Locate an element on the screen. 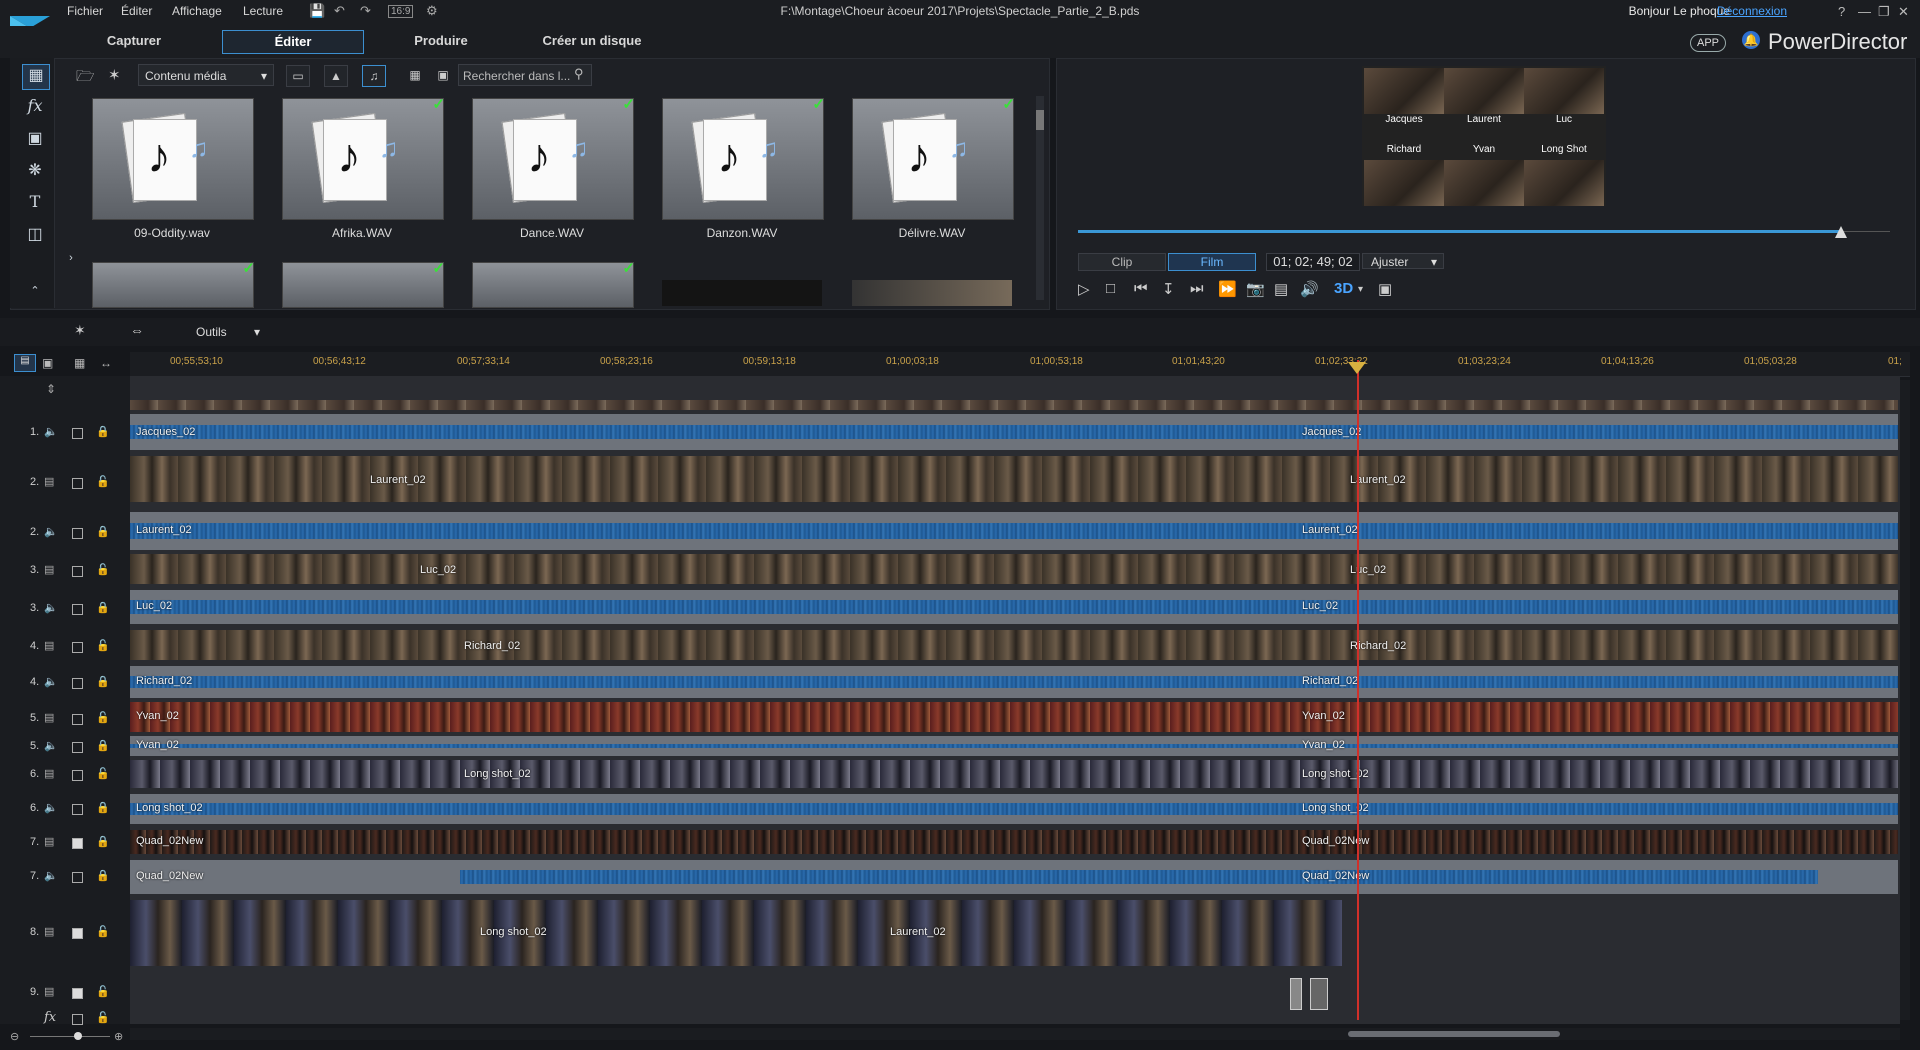 This screenshot has width=1920, height=1050. pip-video-track-lane: Long shot_02 Laurent_02 is located at coordinates (736, 933).